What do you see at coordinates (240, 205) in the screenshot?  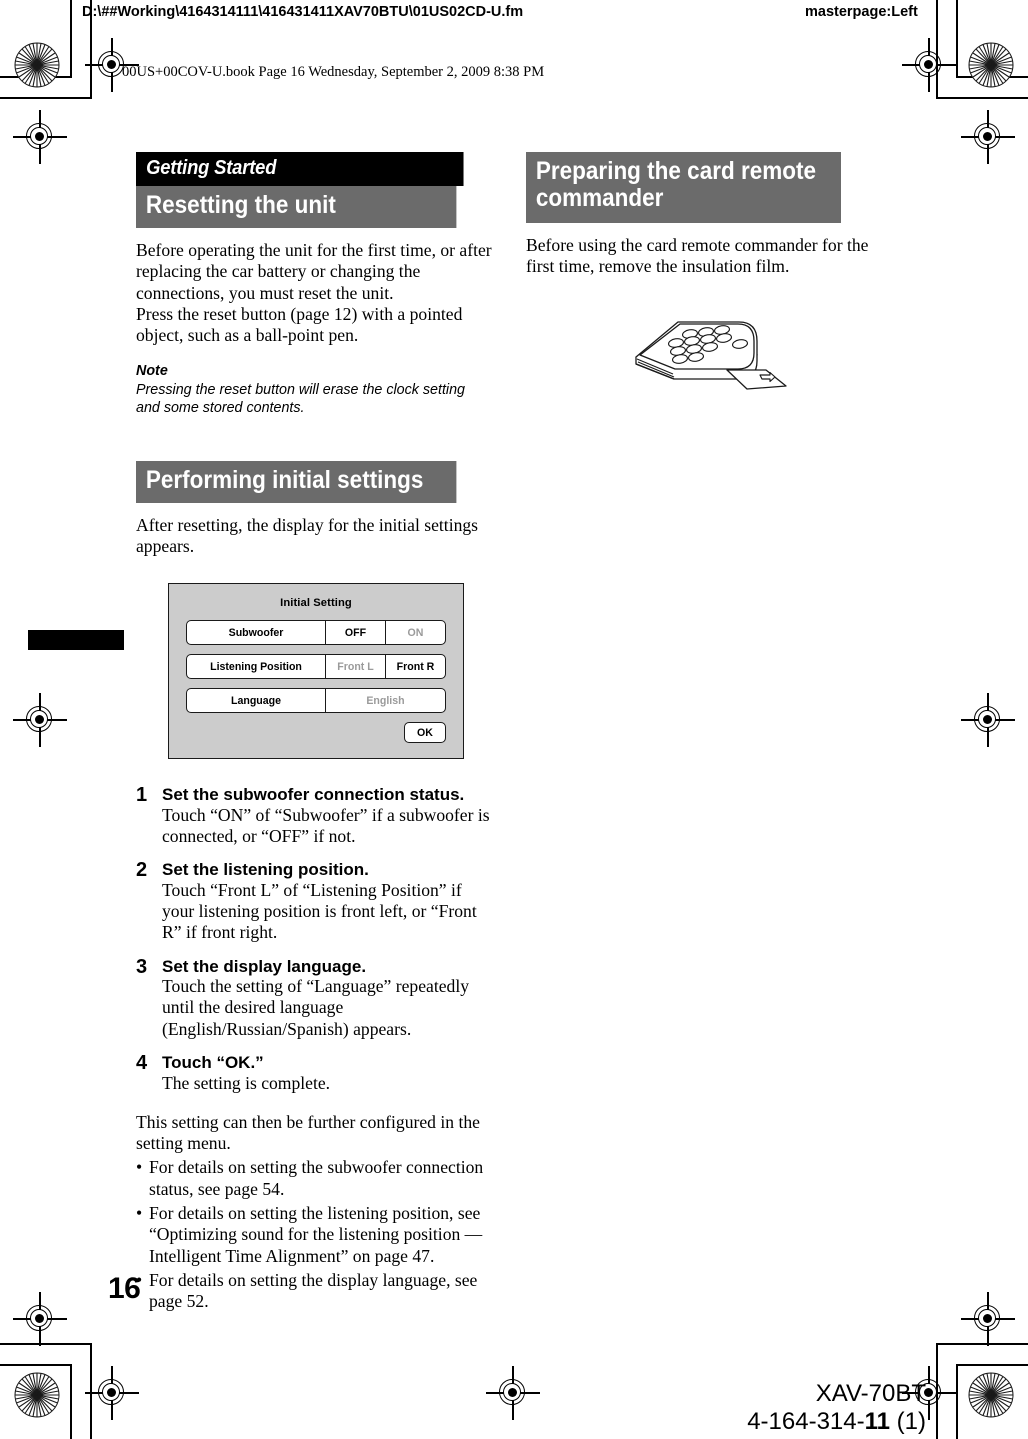 I see `section-title-resetting: Resetting the unit` at bounding box center [240, 205].